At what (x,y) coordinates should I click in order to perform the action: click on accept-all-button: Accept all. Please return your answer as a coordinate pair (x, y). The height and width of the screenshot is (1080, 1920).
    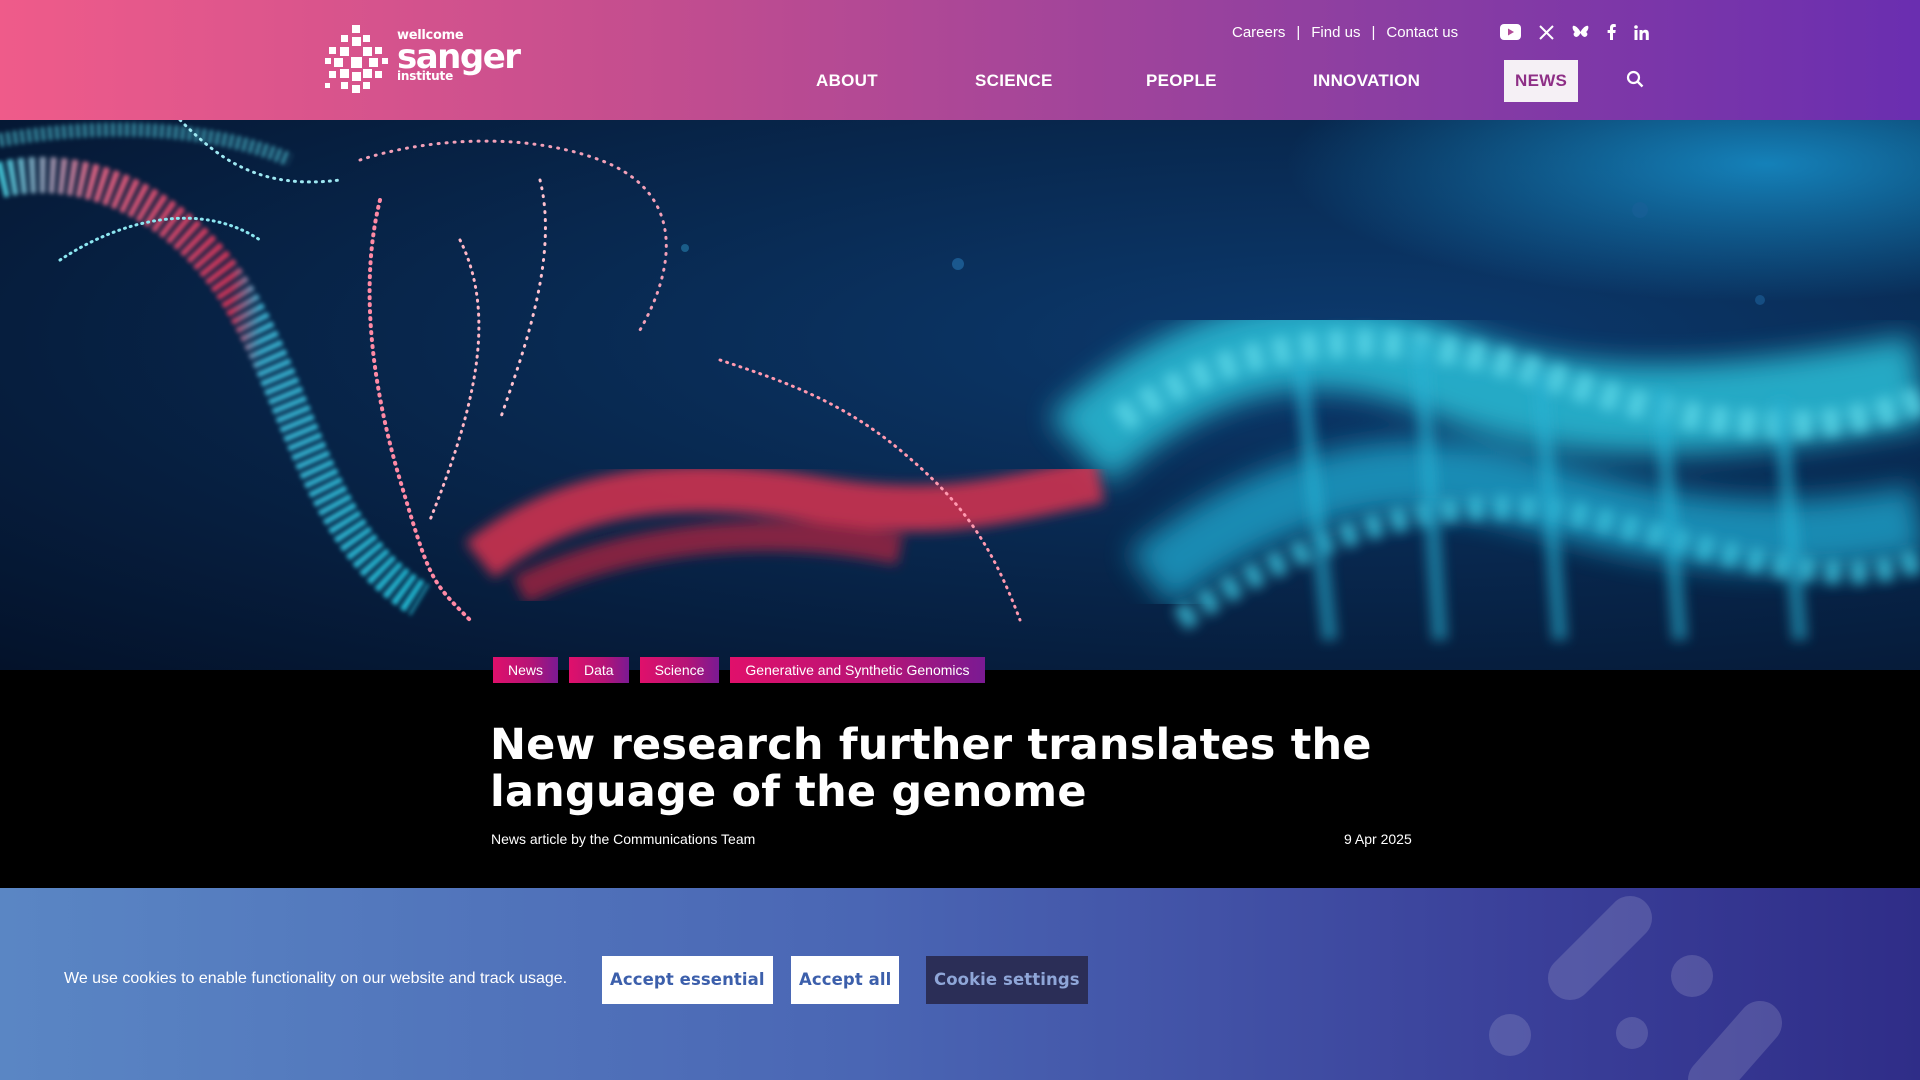
    Looking at the image, I should click on (845, 980).